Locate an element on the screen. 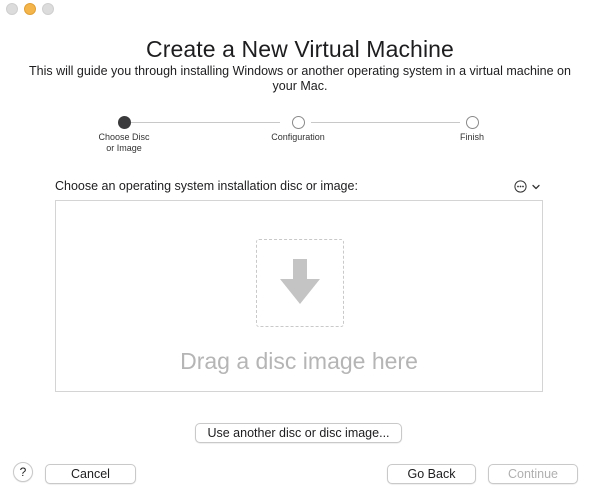 Image resolution: width=600 pixels, height=489 pixels. options-menu-button is located at coordinates (527, 186).